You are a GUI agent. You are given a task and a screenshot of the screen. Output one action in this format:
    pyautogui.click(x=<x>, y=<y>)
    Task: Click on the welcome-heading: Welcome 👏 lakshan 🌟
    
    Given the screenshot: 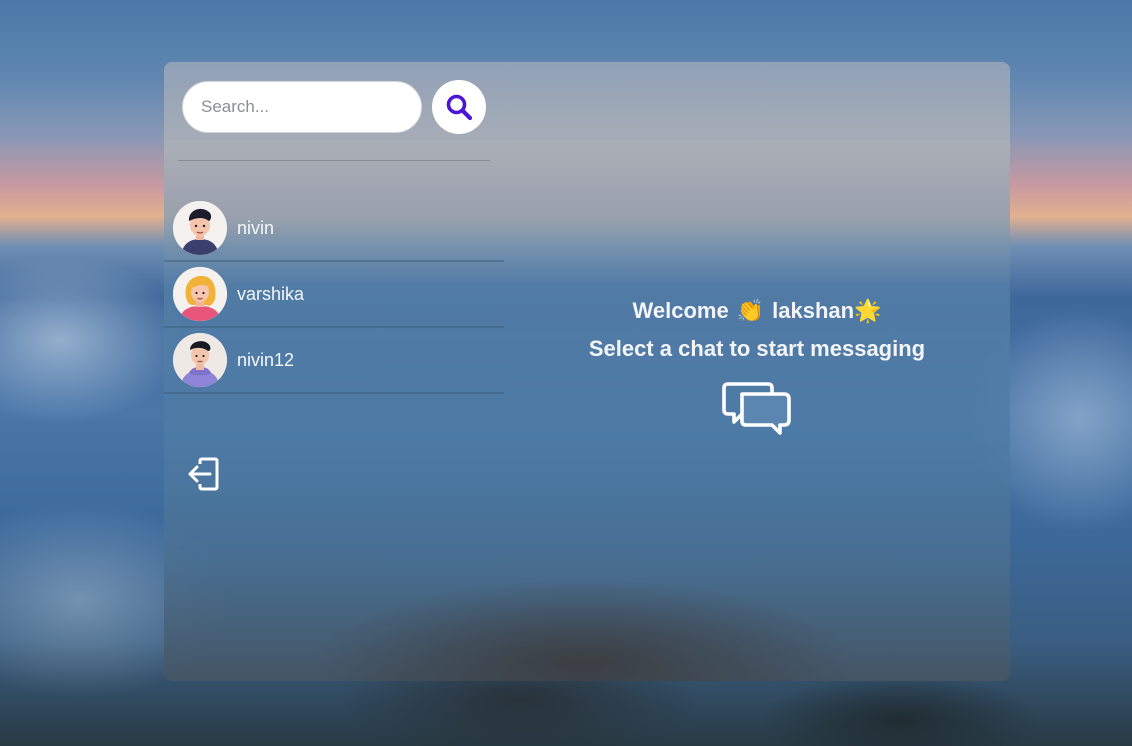 What is the action you would take?
    pyautogui.click(x=757, y=311)
    